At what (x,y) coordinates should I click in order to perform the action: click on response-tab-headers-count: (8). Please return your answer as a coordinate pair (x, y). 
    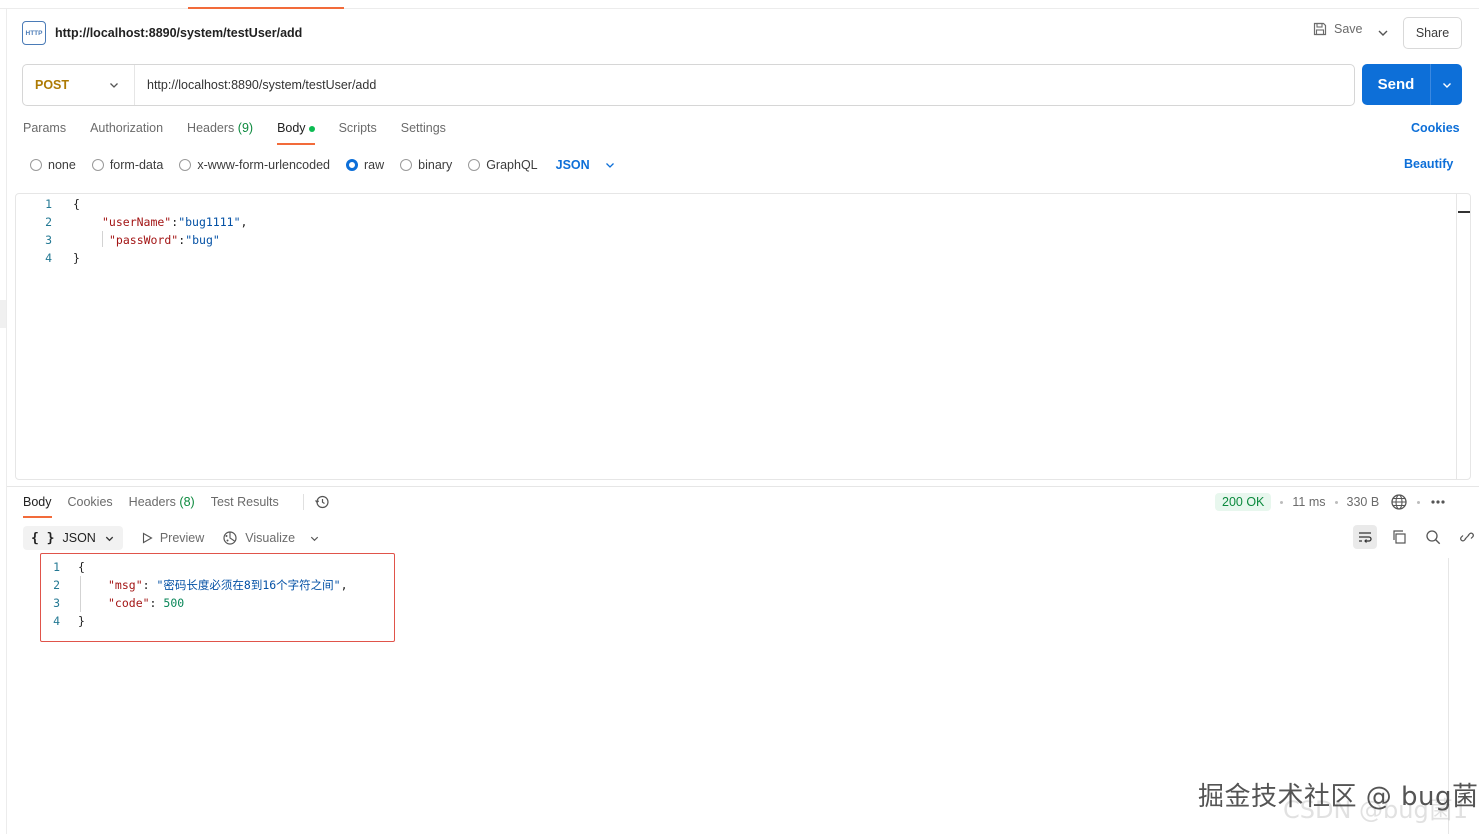
    Looking at the image, I should click on (187, 502).